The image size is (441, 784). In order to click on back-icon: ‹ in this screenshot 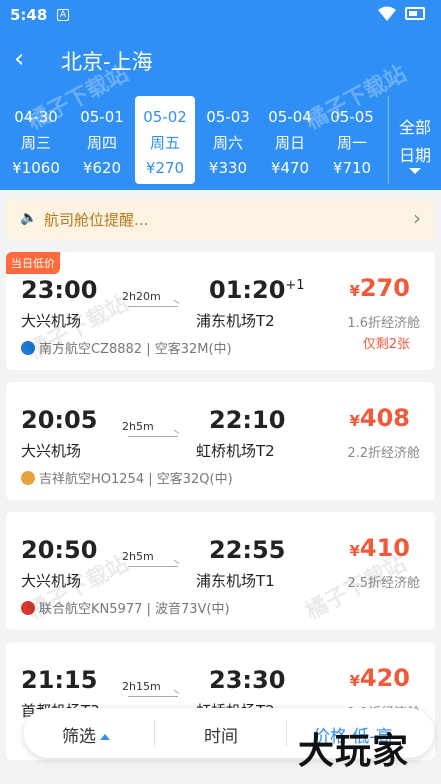, I will do `click(26, 59)`.